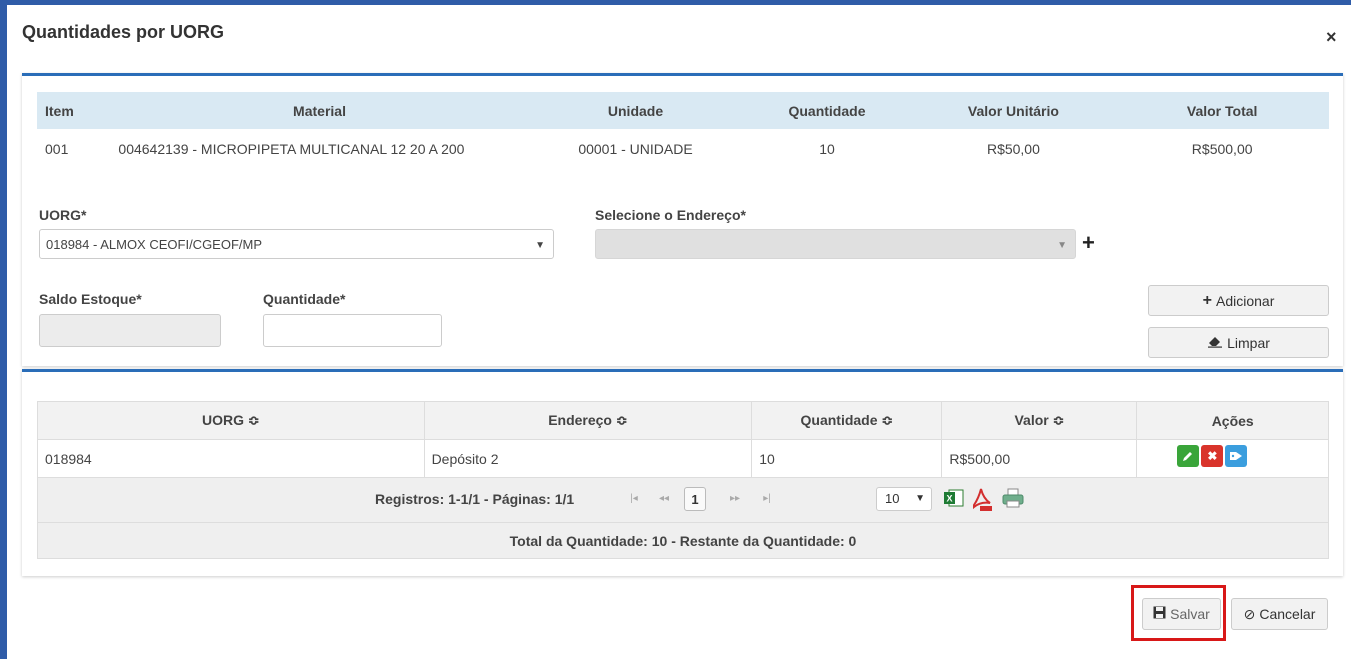 The image size is (1351, 659). I want to click on grid-cell-acoes: ✖, so click(1232, 458).